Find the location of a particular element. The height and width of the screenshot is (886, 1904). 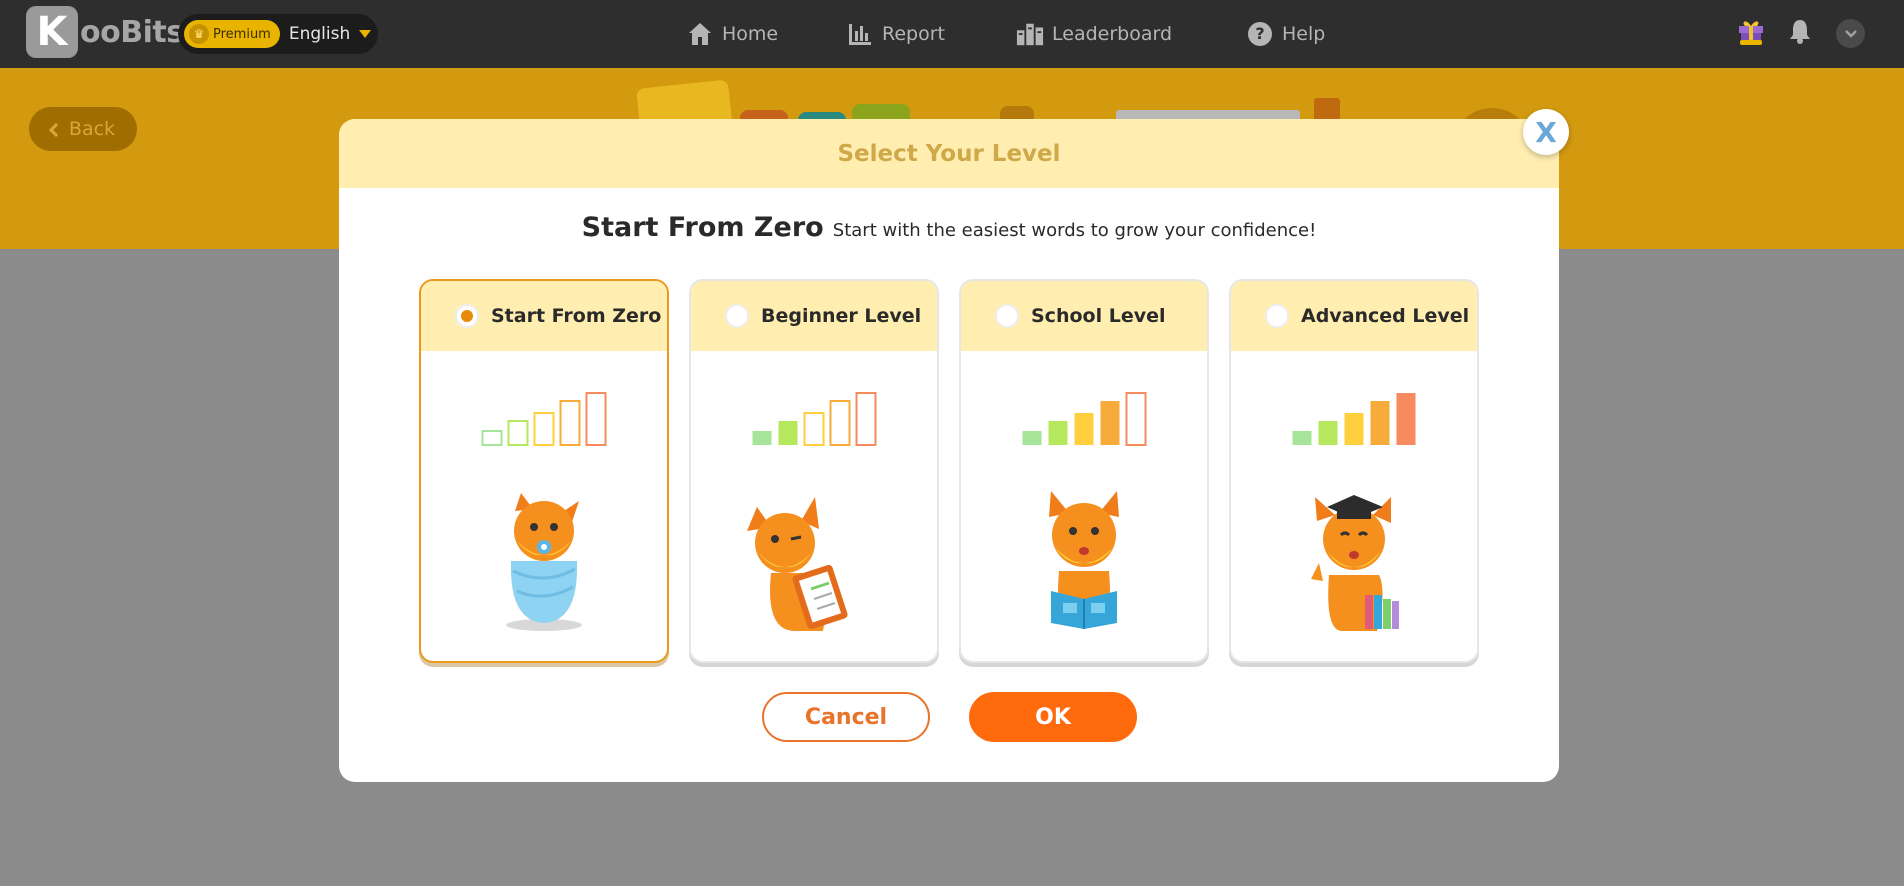

logo-text: ooBits is located at coordinates (132, 32).